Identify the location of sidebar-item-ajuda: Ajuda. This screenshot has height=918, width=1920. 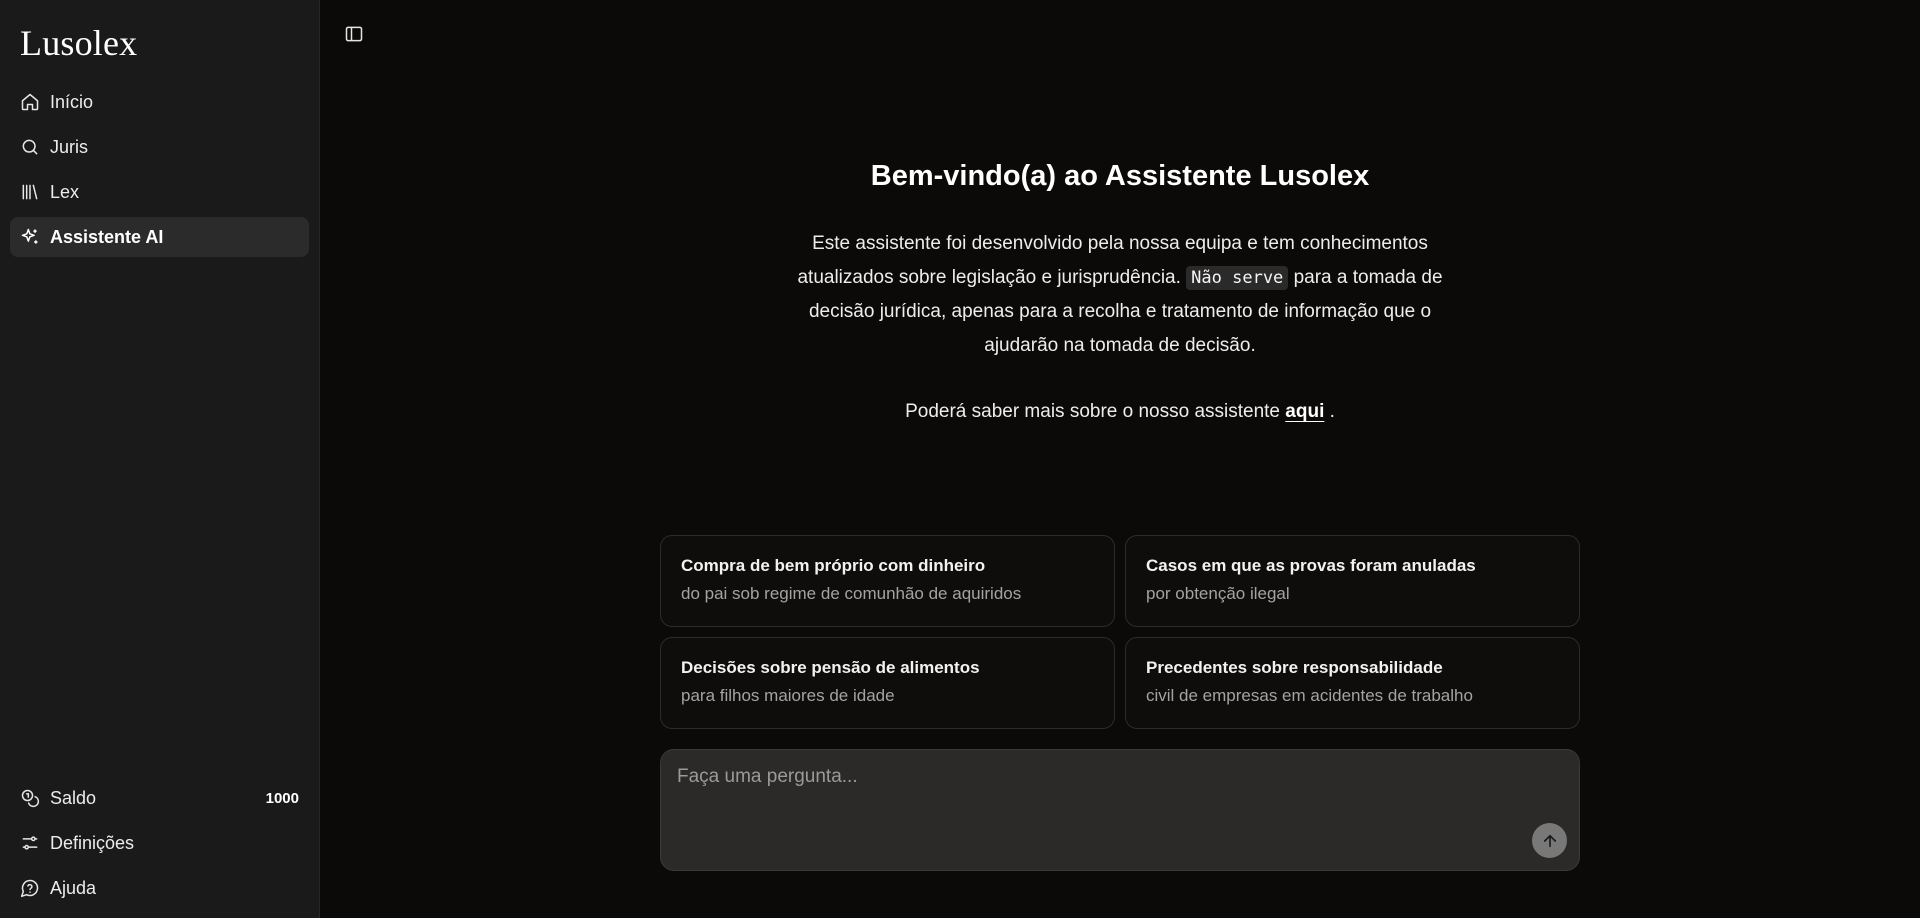
(159, 888).